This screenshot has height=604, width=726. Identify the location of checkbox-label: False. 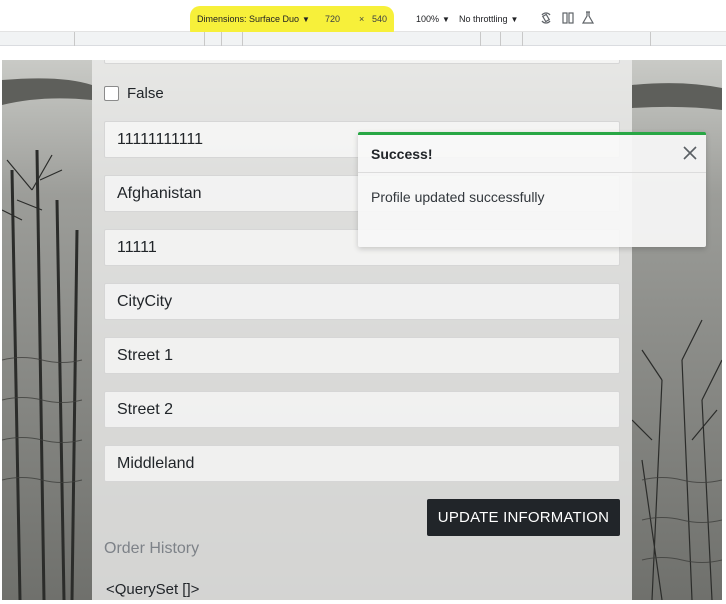
(145, 93).